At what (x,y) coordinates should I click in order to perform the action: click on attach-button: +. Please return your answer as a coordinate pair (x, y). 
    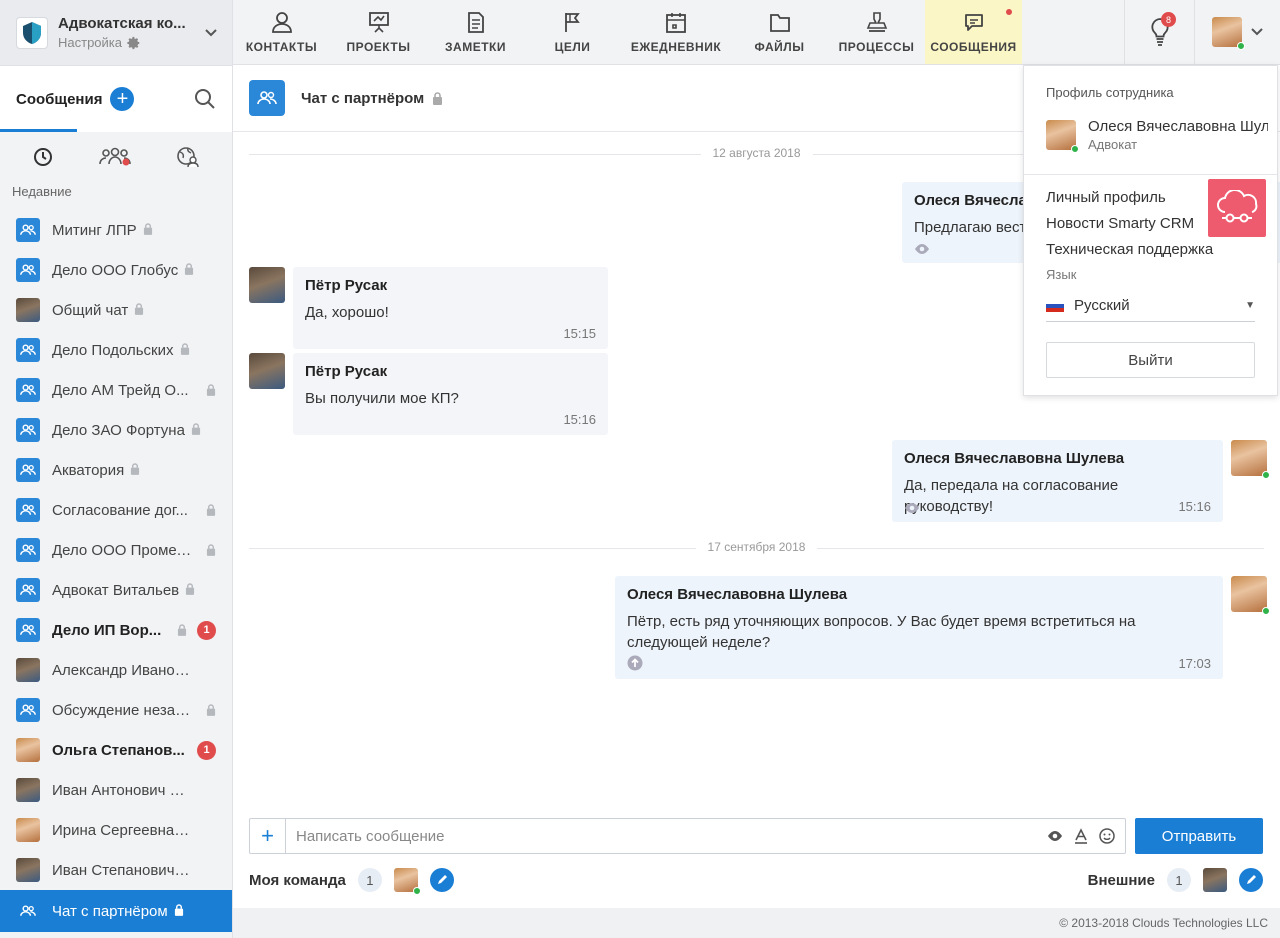
    Looking at the image, I should click on (268, 836).